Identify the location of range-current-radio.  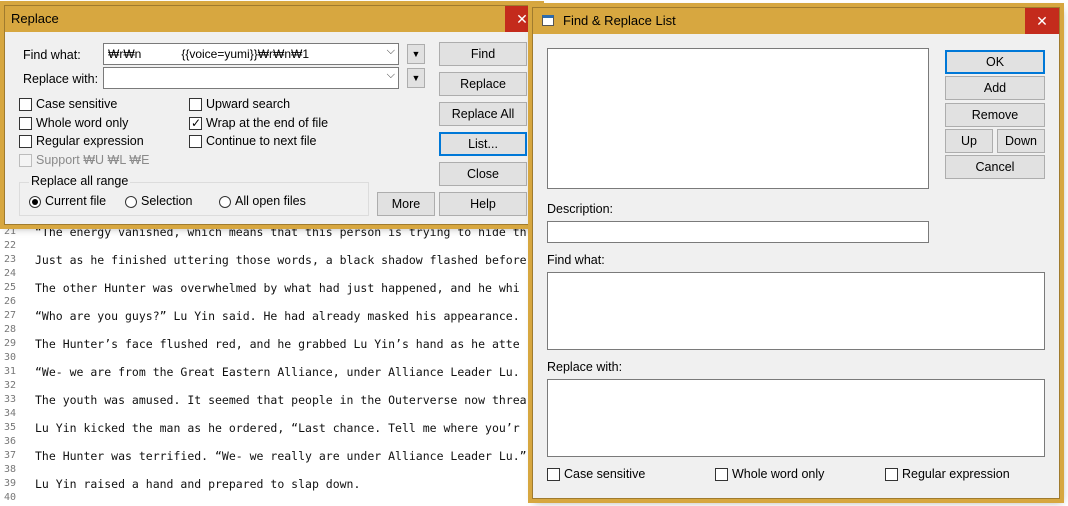
(35, 202).